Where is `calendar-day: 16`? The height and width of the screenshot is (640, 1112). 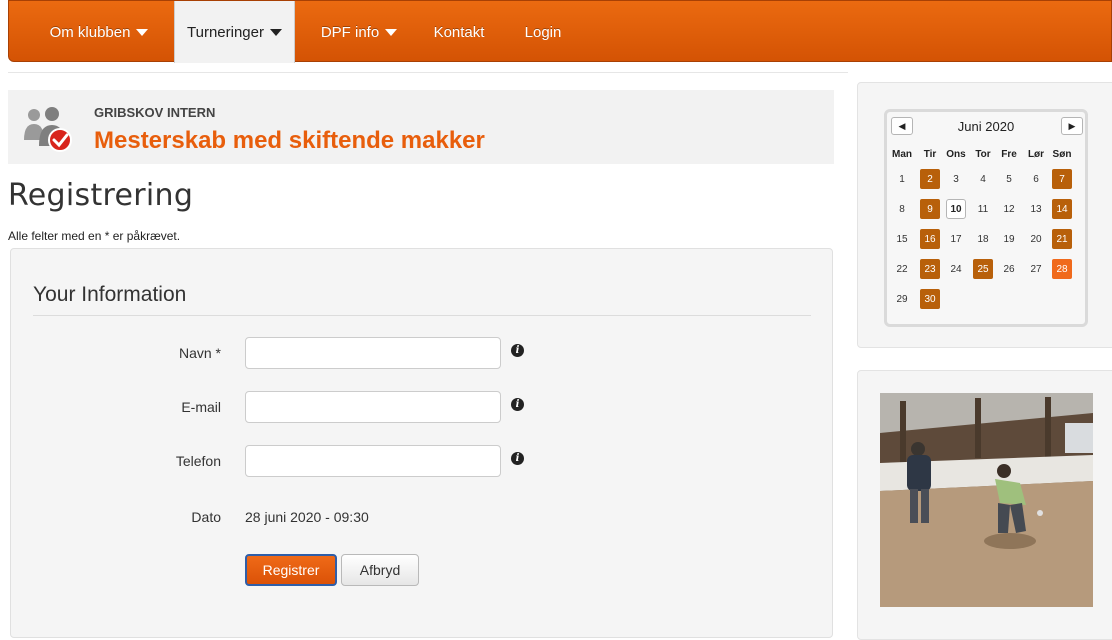
calendar-day: 16 is located at coordinates (930, 239).